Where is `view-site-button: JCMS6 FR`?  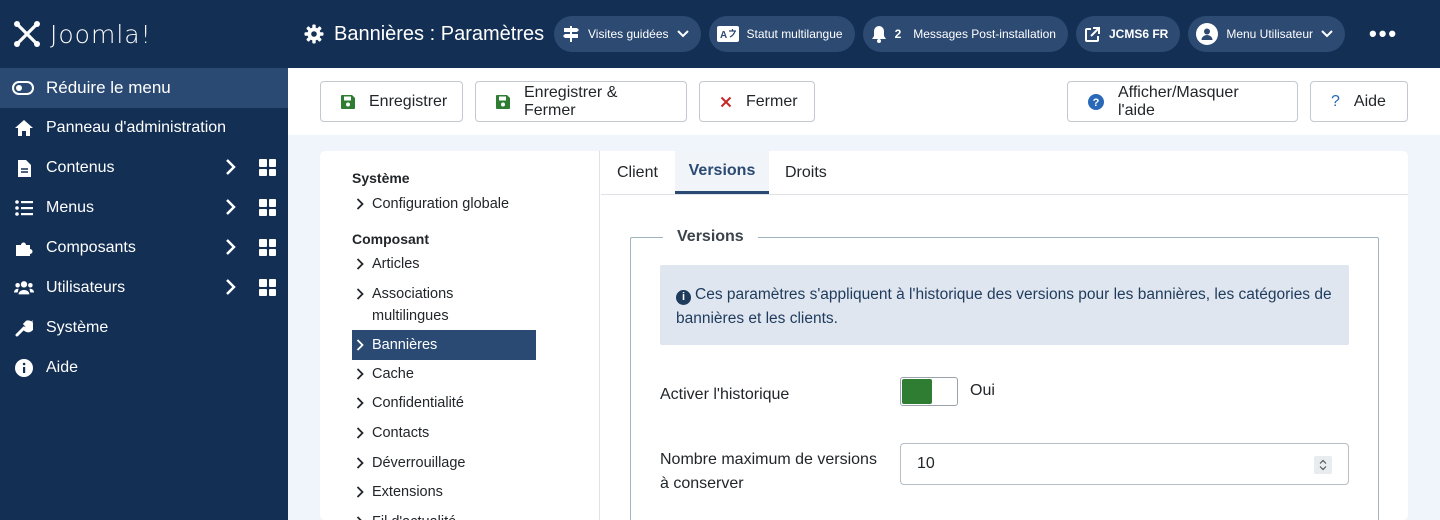
view-site-button: JCMS6 FR is located at coordinates (1128, 34).